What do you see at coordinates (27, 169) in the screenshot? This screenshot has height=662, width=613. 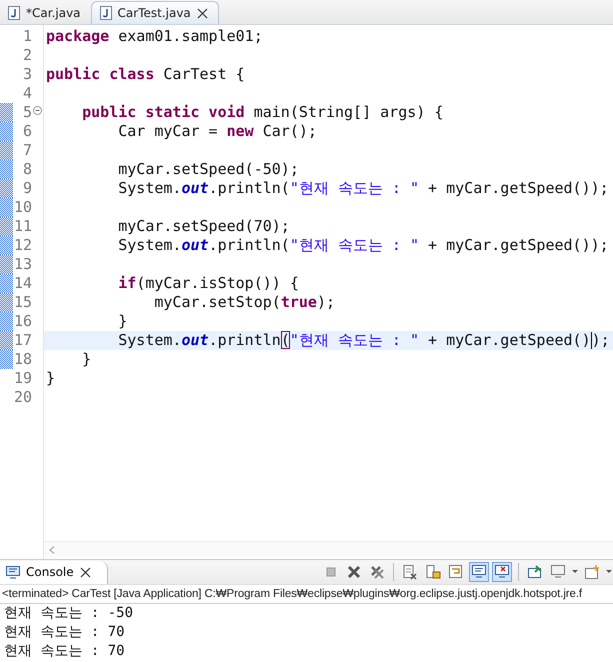 I see `line-number: 8` at bounding box center [27, 169].